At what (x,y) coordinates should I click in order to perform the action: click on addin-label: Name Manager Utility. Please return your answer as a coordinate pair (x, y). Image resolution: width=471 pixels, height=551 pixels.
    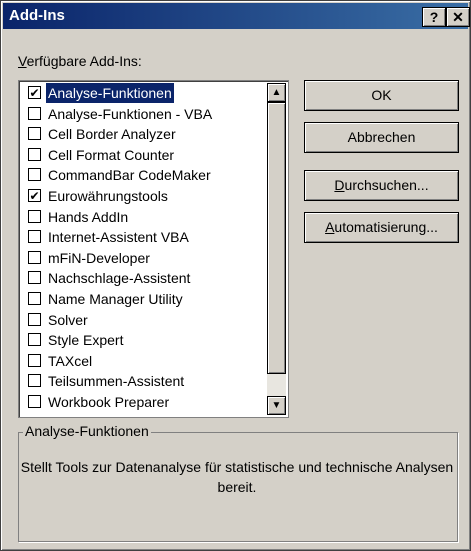
    Looking at the image, I should click on (115, 298).